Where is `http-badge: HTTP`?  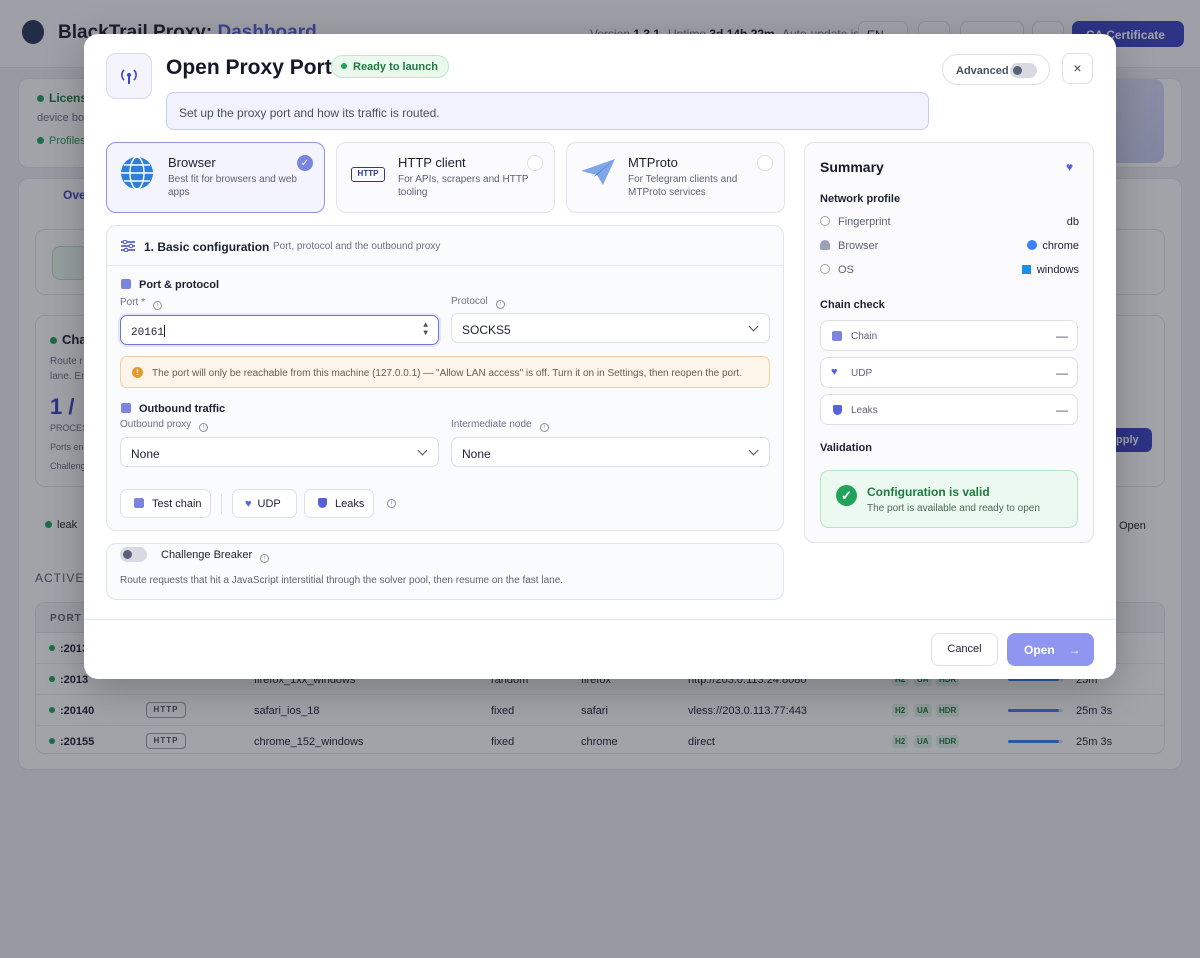
http-badge: HTTP is located at coordinates (368, 174).